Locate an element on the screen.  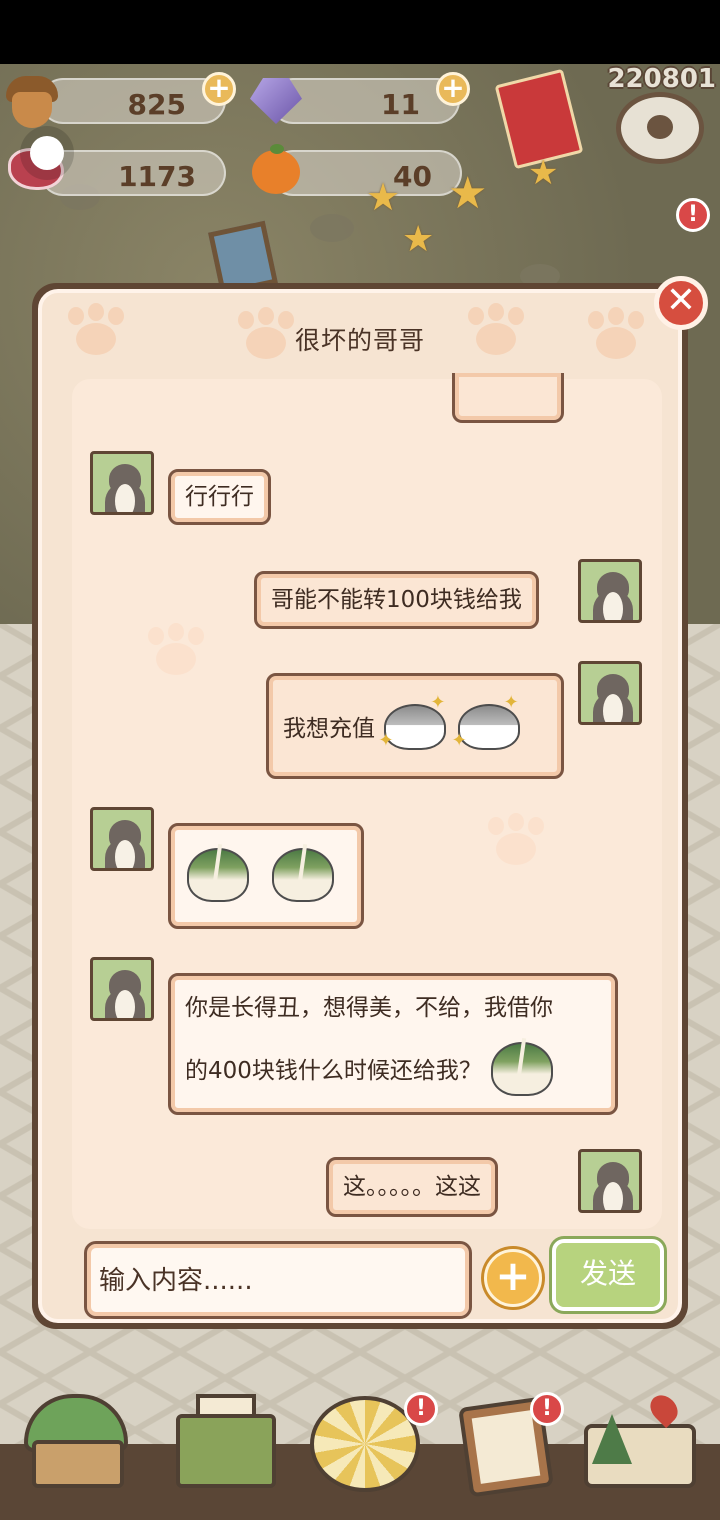
message-text: 这。。。。。这这 is located at coordinates (412, 1187).